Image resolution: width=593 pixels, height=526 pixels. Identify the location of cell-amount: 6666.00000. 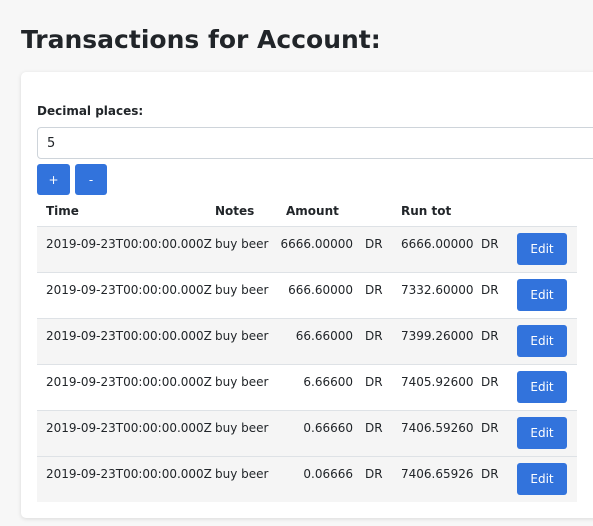
(316, 244).